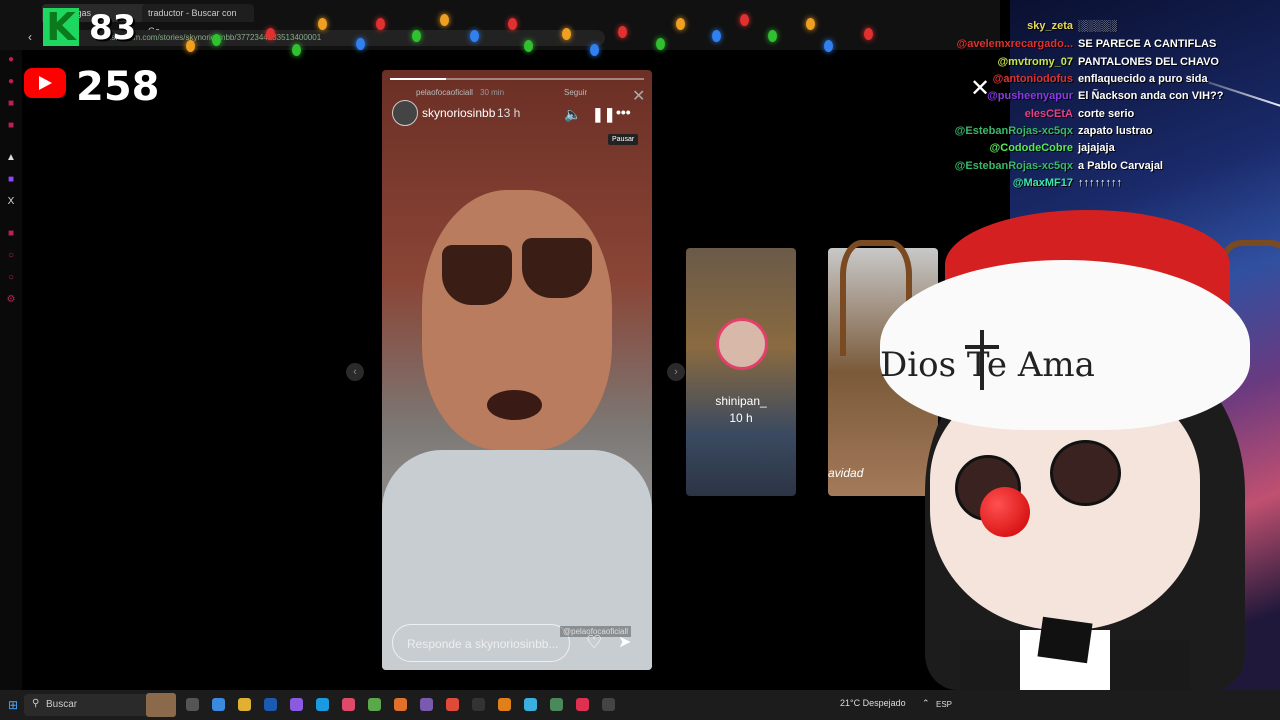 This screenshot has width=1280, height=720. Describe the element at coordinates (452, 704) in the screenshot. I see `chrome-icon` at that location.